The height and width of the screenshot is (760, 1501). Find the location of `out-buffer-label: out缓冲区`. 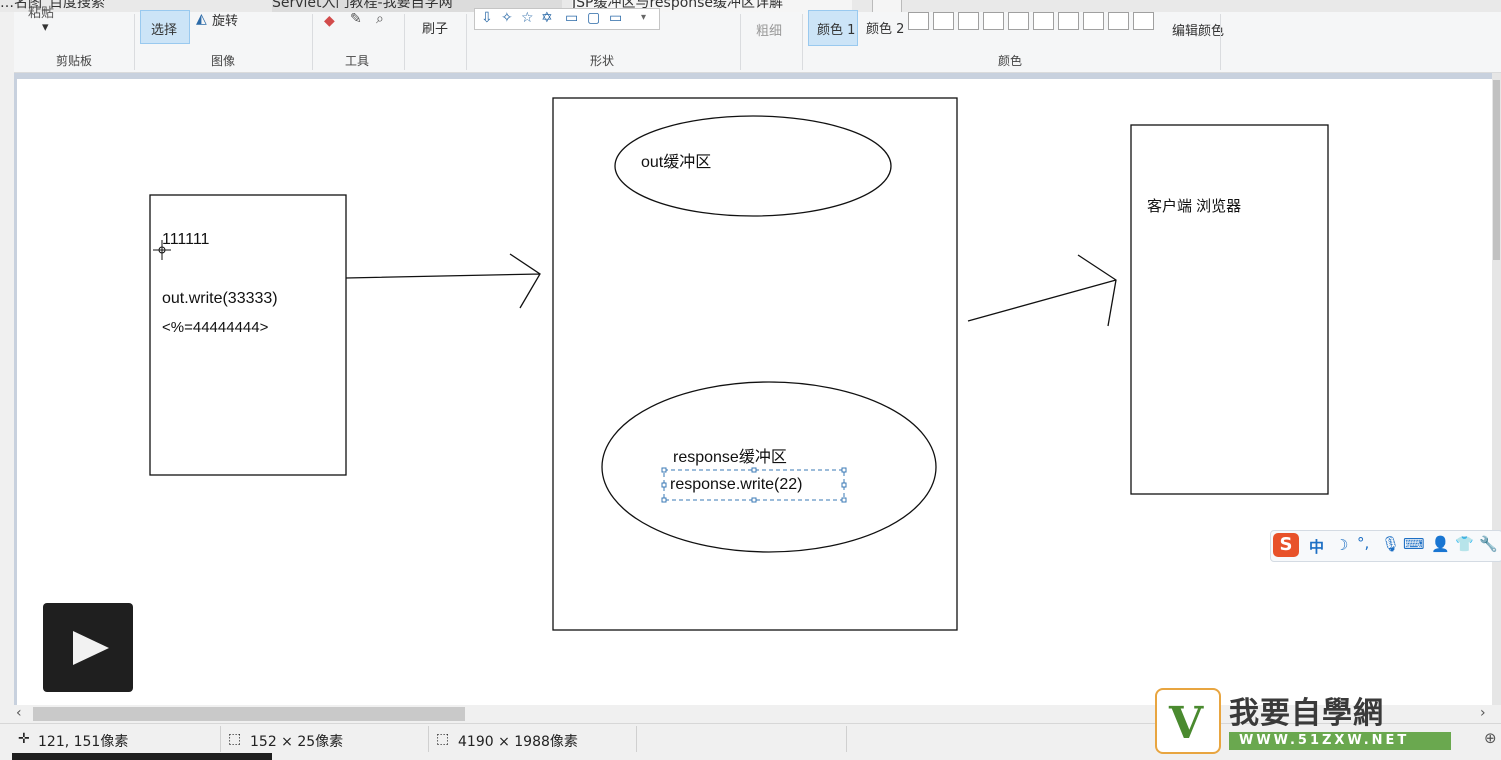

out-buffer-label: out缓冲区 is located at coordinates (676, 162).